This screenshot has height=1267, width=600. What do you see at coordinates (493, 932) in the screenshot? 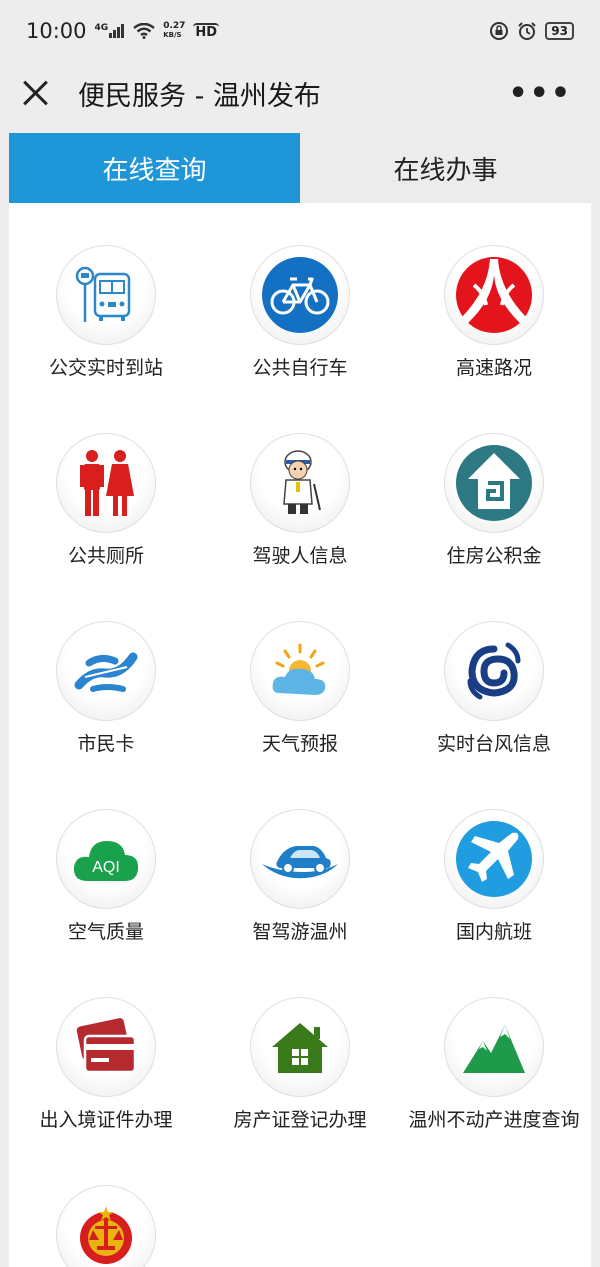
I see `service-label: 国内航班` at bounding box center [493, 932].